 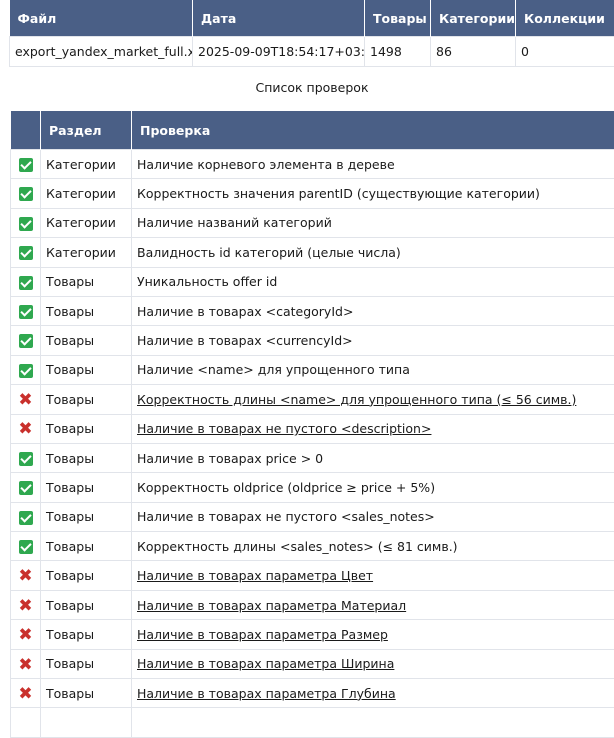 What do you see at coordinates (398, 18) in the screenshot?
I see `summary-header-products: Товары` at bounding box center [398, 18].